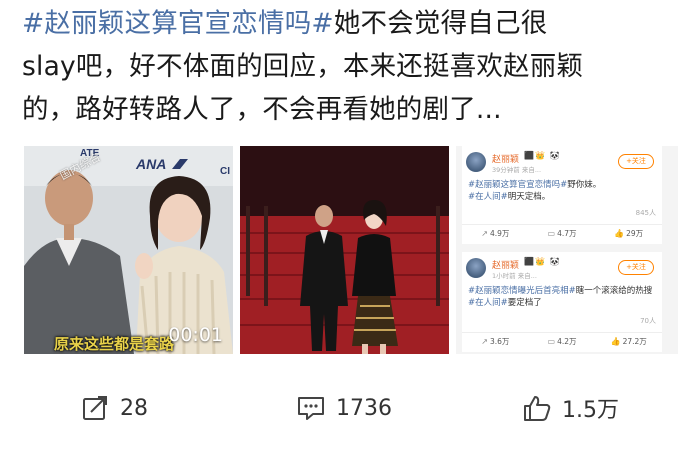 The width and height of the screenshot is (690, 449). I want to click on video-thumbnail: ATE ANA CI 国内综合 原来这些都是套路 00:01, so click(128, 250).